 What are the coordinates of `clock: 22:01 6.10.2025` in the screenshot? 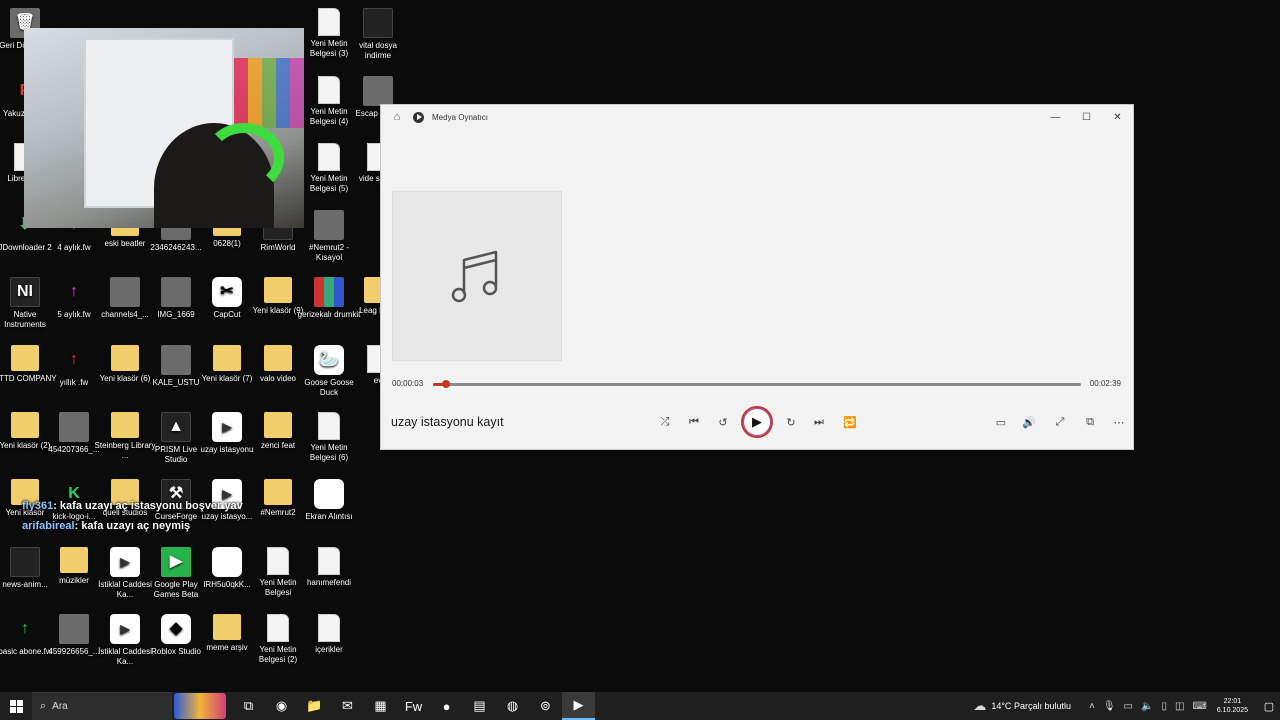 It's located at (1232, 706).